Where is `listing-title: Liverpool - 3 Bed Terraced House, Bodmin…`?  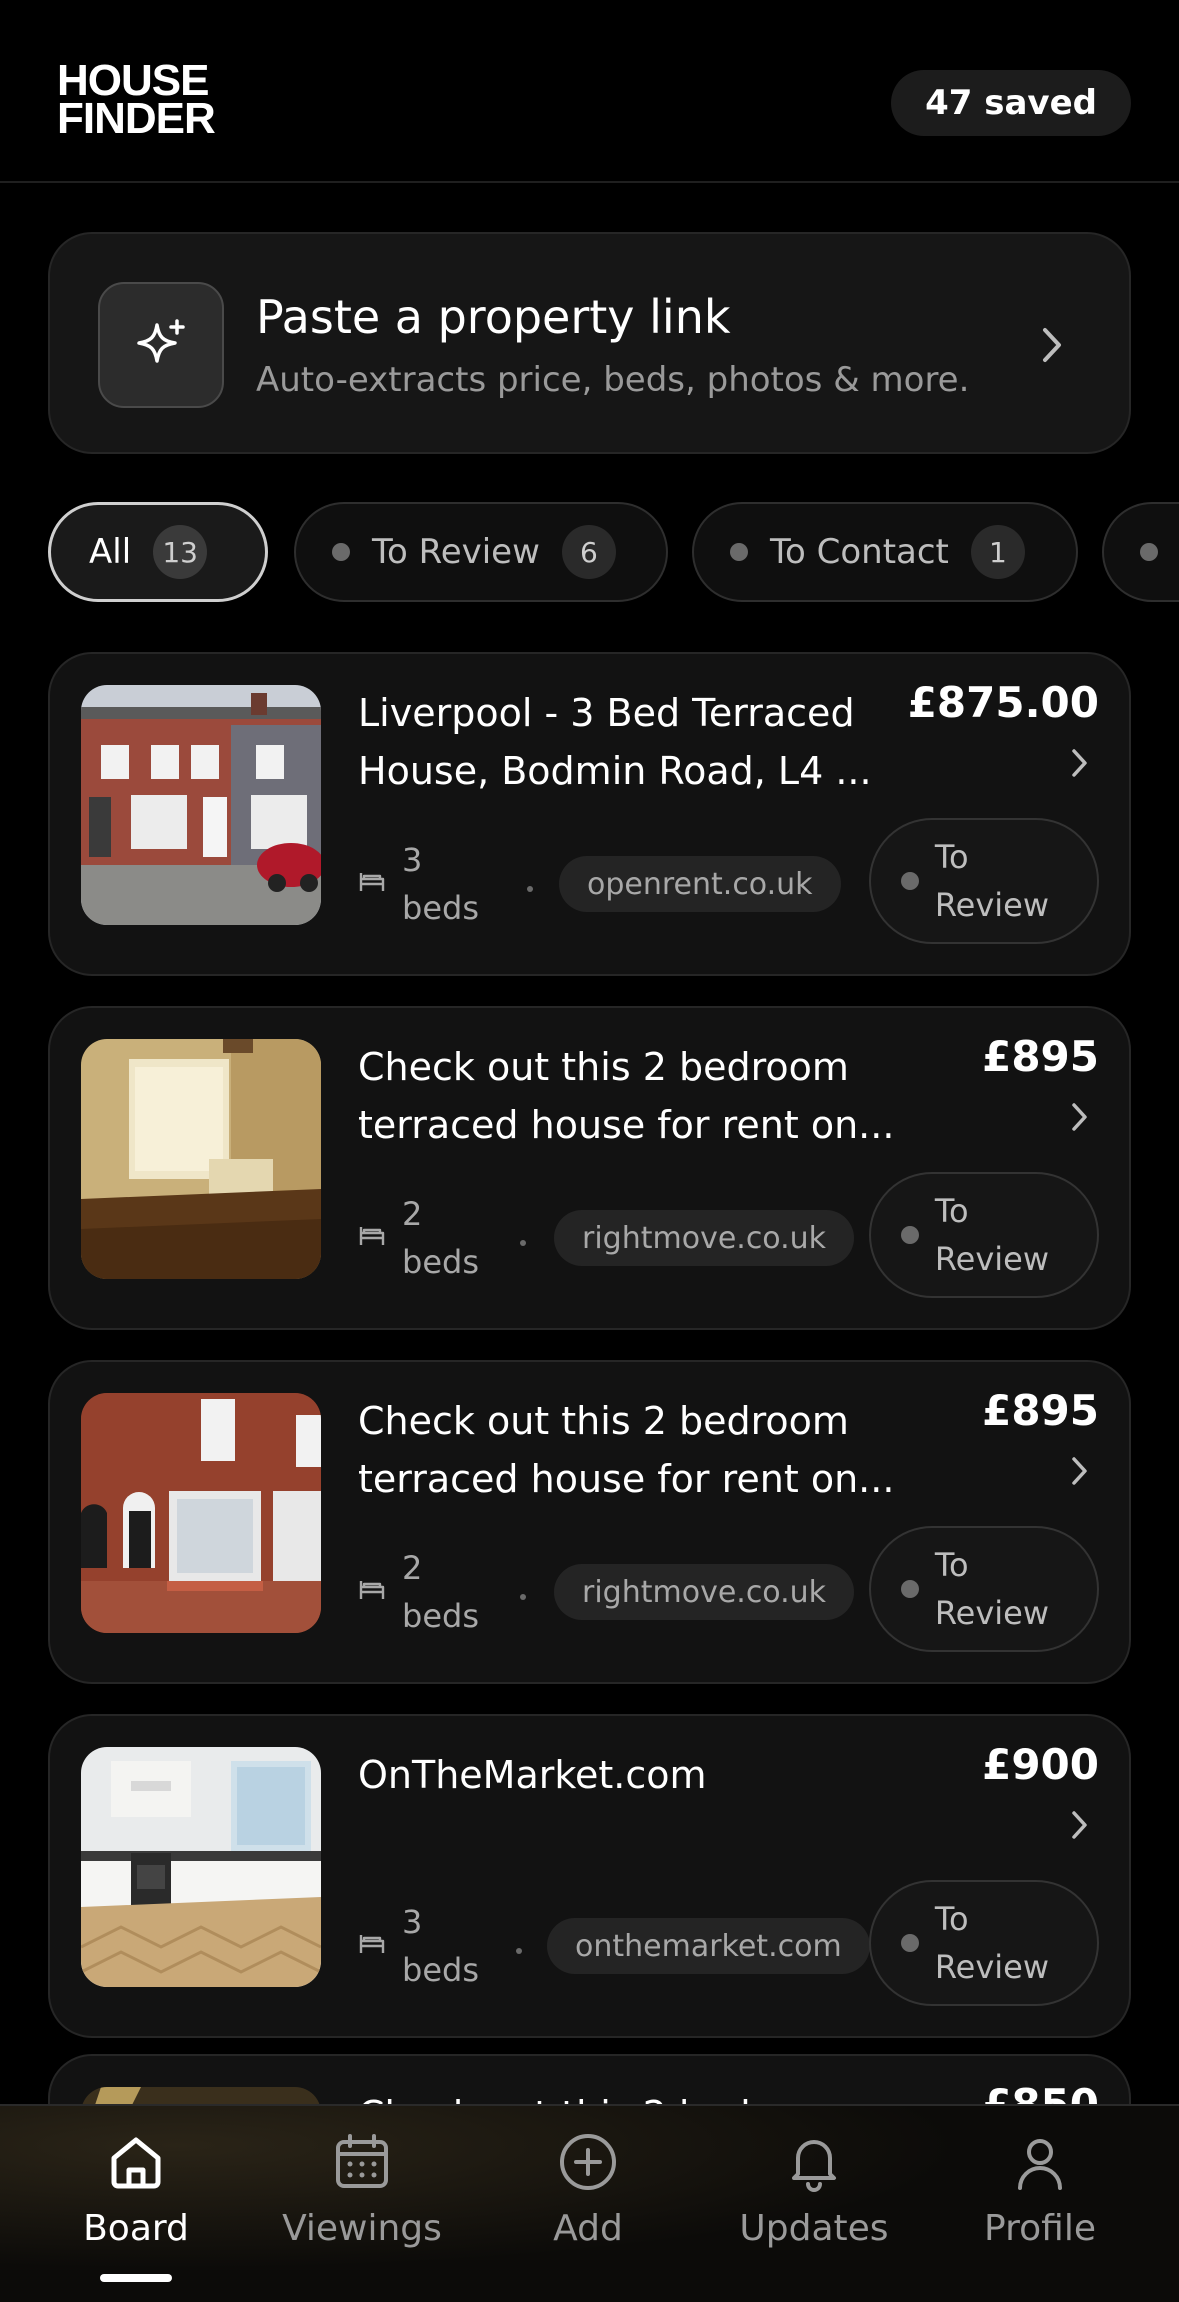 listing-title: Liverpool - 3 Bed Terraced House, Bodmin… is located at coordinates (633, 742).